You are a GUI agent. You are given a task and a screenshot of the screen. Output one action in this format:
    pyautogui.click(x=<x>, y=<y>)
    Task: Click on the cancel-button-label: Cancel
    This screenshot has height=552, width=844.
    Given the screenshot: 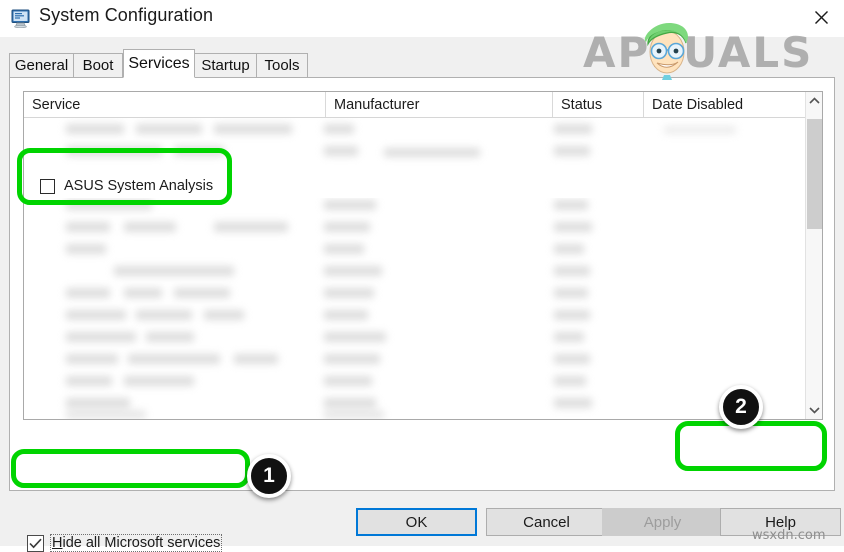 What is the action you would take?
    pyautogui.click(x=546, y=522)
    